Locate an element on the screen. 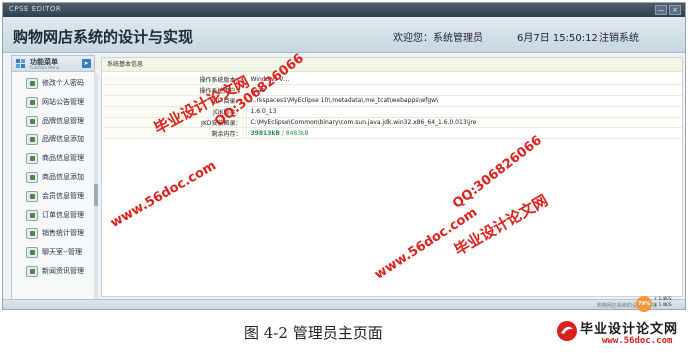 This screenshot has width=692, height=353. network-speed: ↑ 1.4K/S ↓ 1.4K/S is located at coordinates (663, 302).